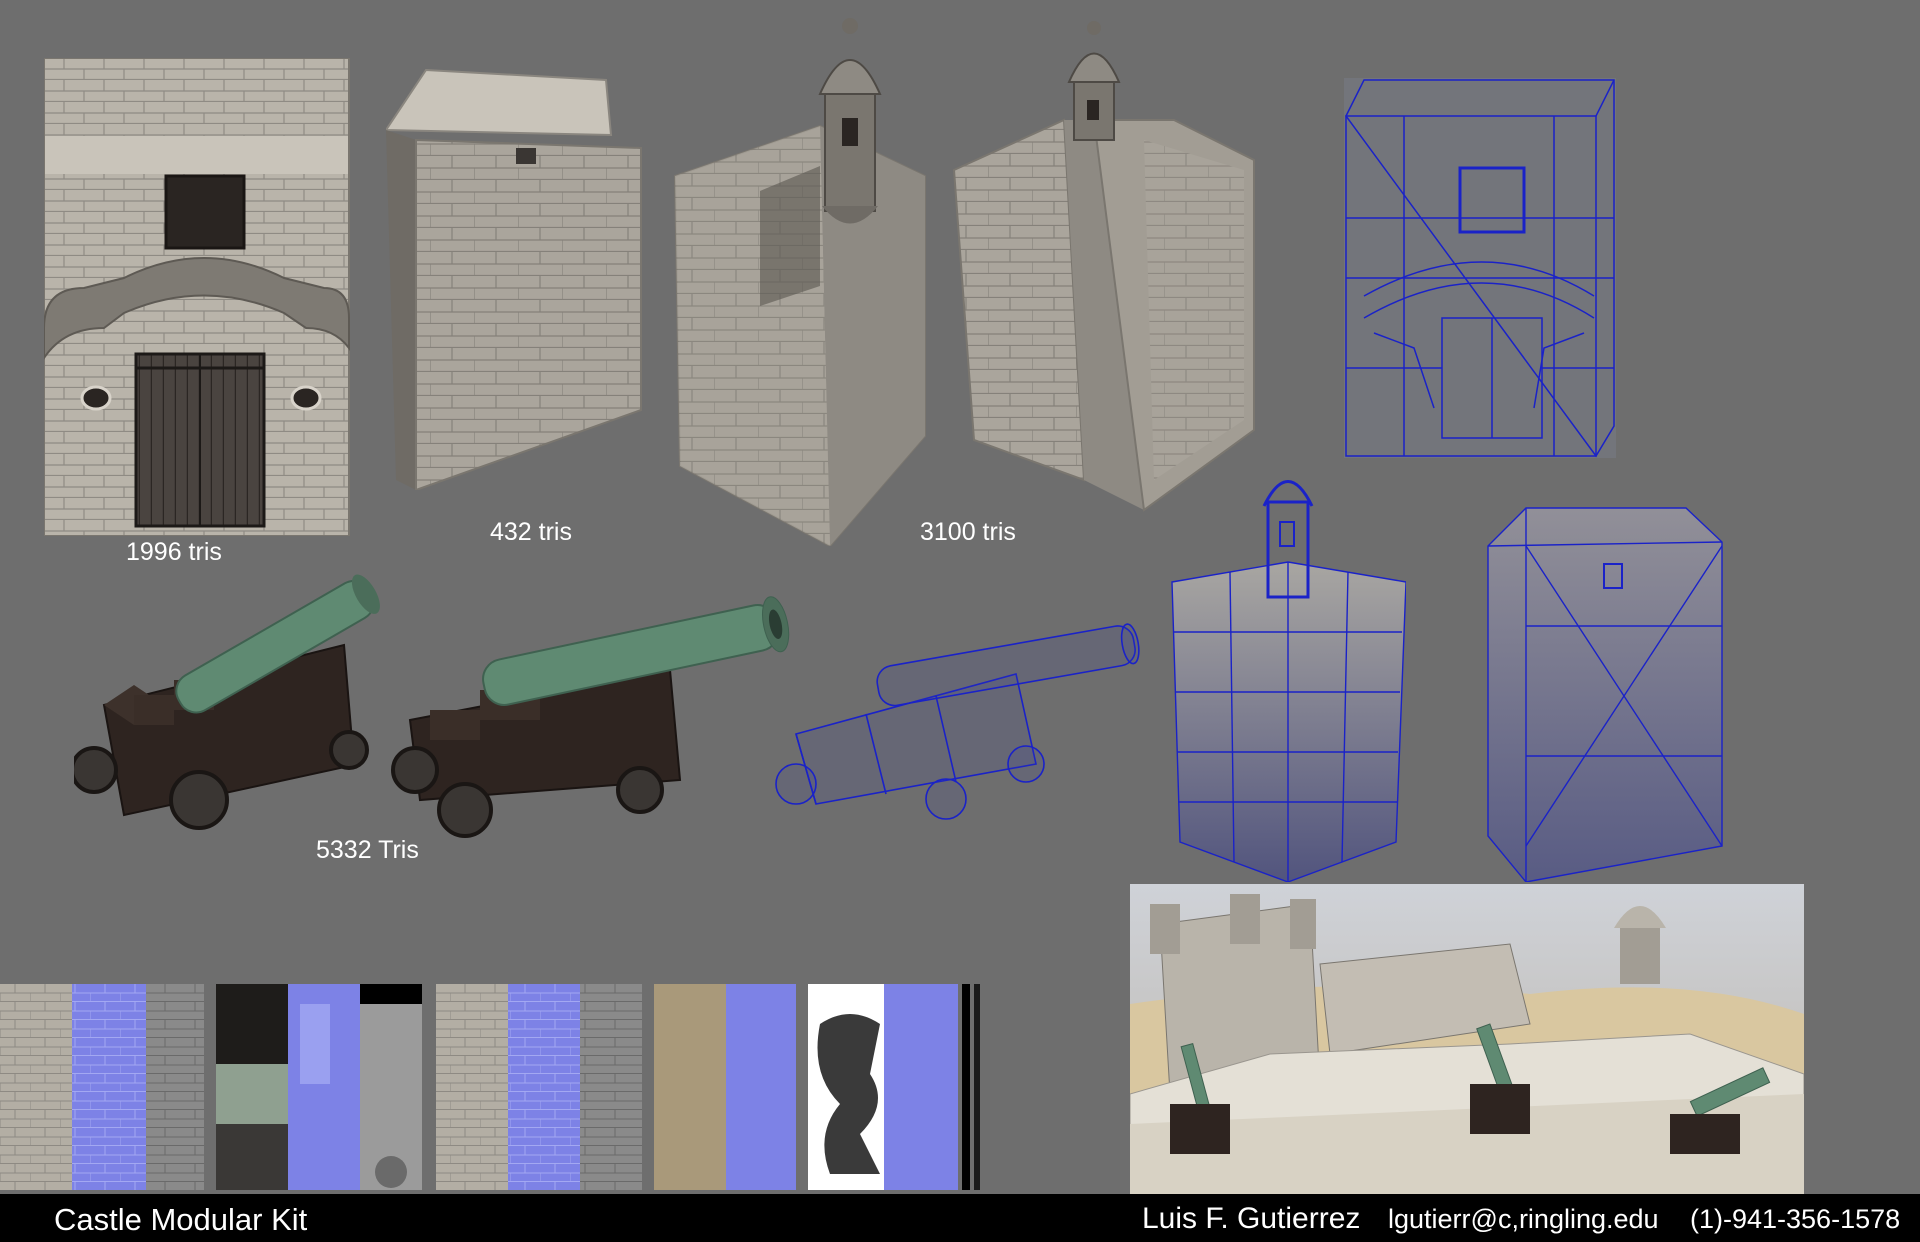 The height and width of the screenshot is (1242, 1920). What do you see at coordinates (229, 700) in the screenshot?
I see `cannon-render-left` at bounding box center [229, 700].